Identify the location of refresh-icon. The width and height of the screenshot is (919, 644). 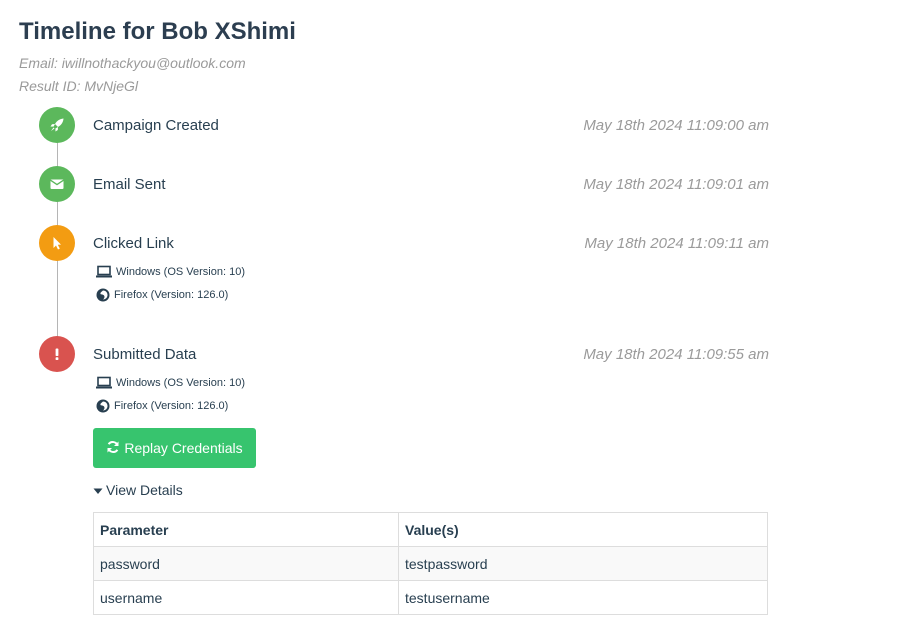
(113, 448).